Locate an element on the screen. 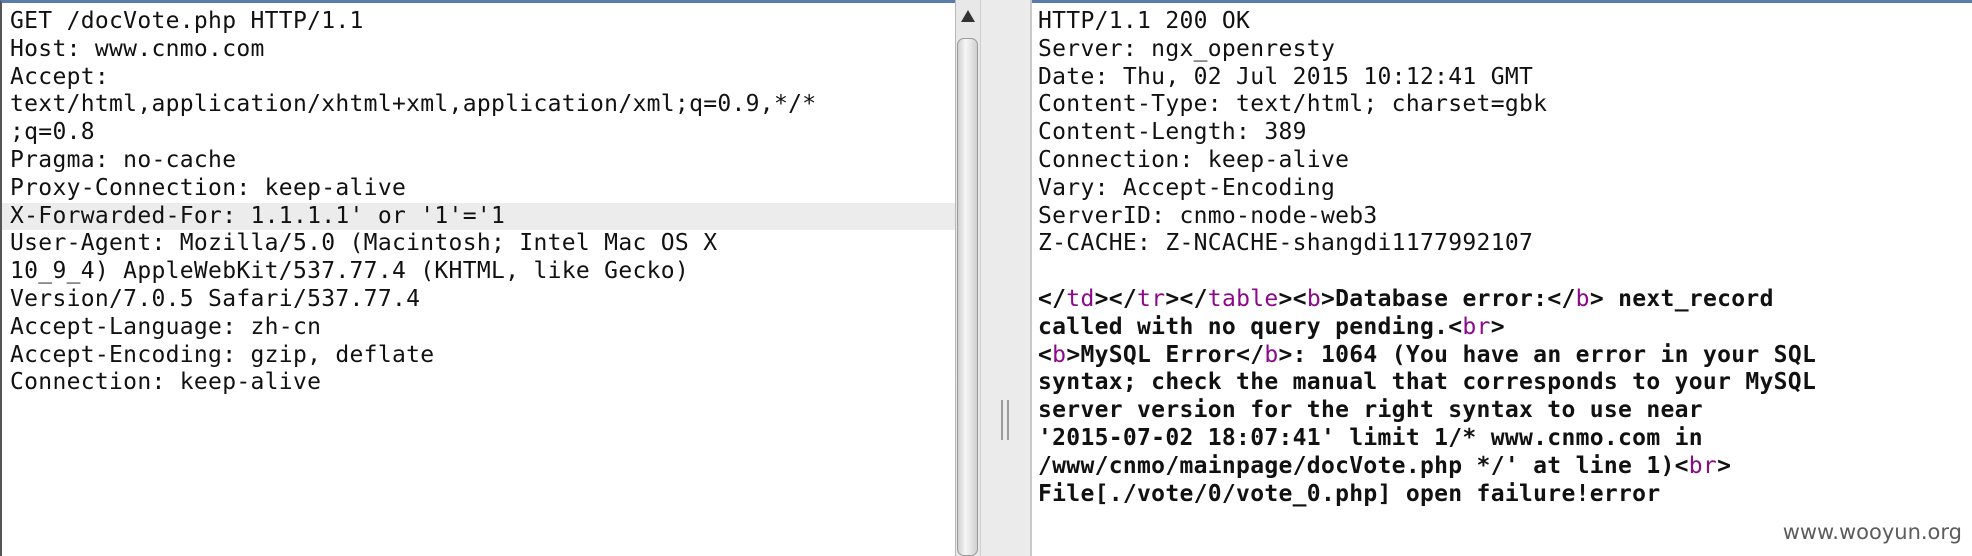 The image size is (1972, 556). request-line-highlighted: X-Forwarded-For: 1.1.1.1' or '1'='1 is located at coordinates (478, 216).